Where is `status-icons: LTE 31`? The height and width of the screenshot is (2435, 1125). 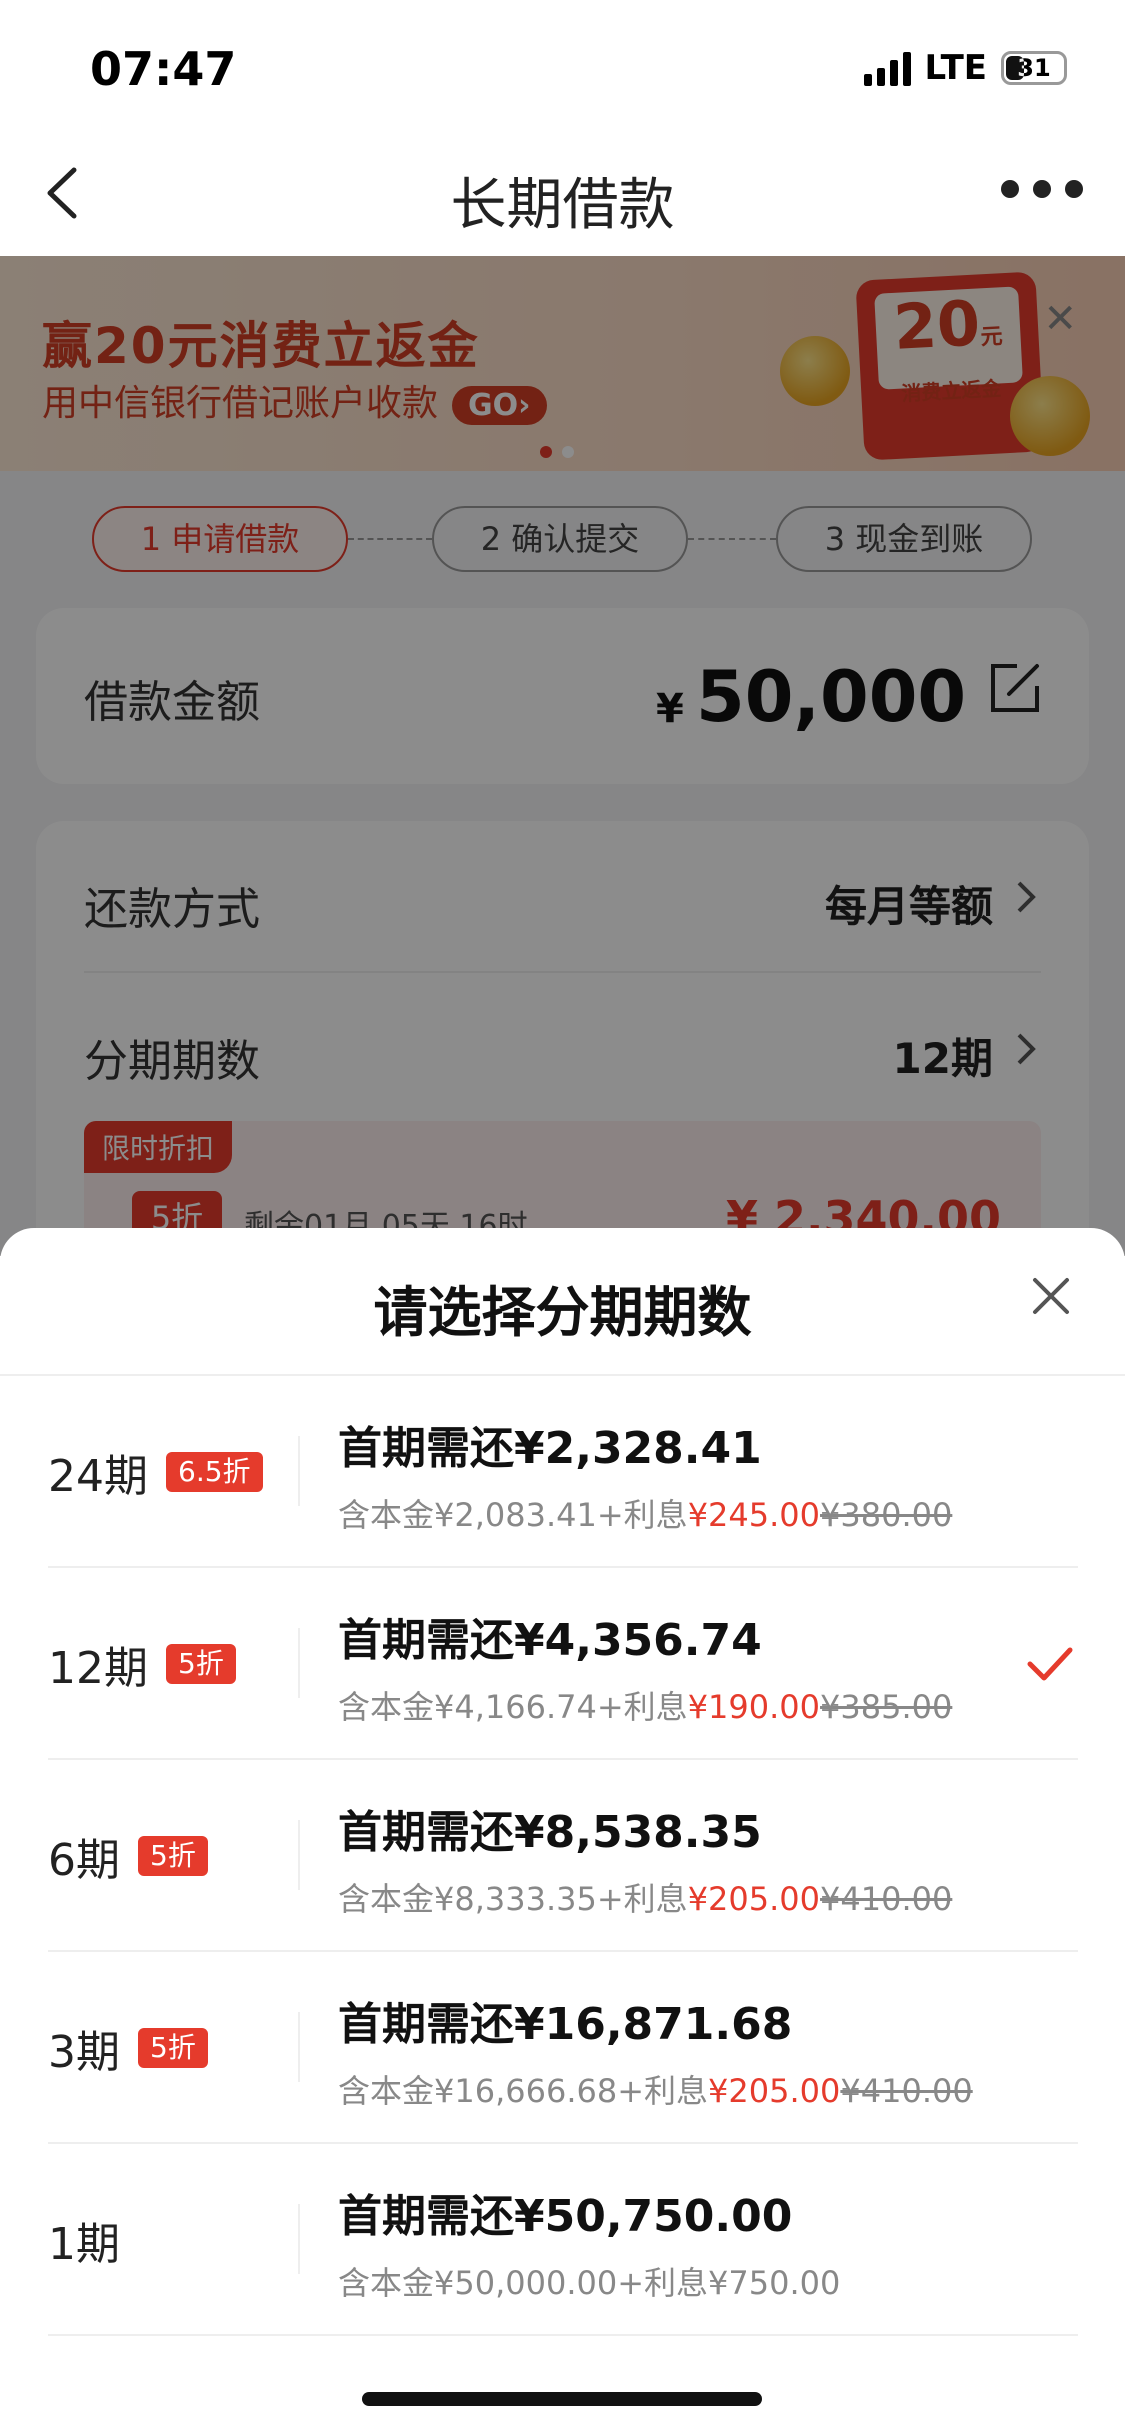 status-icons: LTE 31 is located at coordinates (965, 68).